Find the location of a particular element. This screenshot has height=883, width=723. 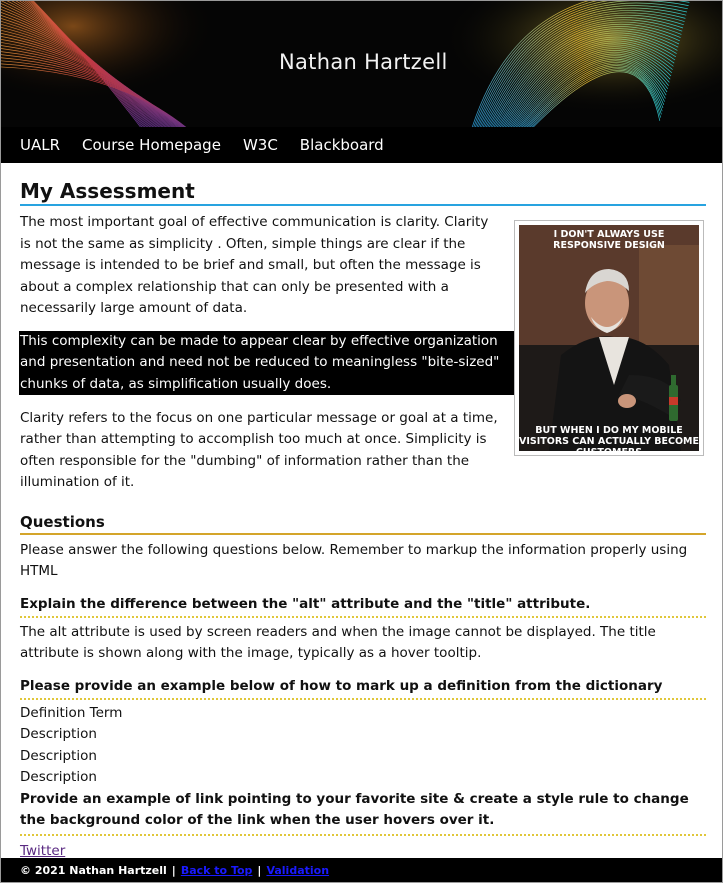

meme-photo is located at coordinates (609, 338).